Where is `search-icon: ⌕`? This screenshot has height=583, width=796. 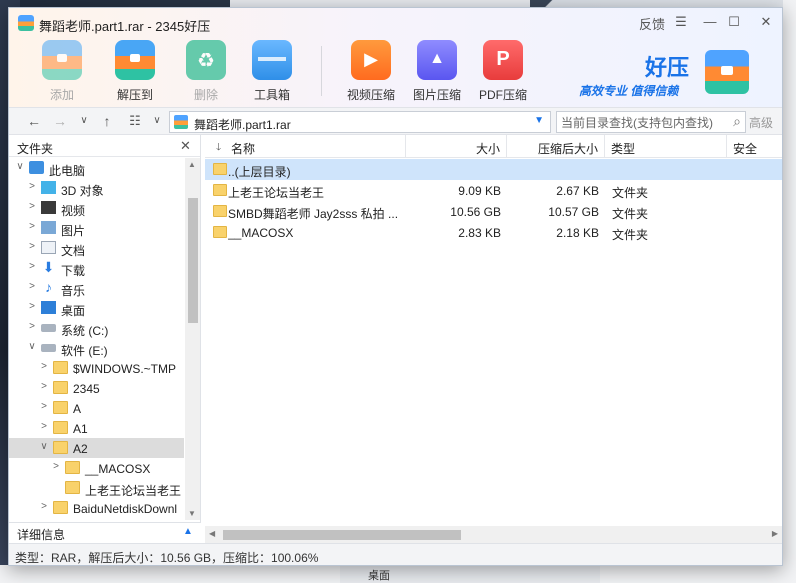 search-icon: ⌕ is located at coordinates (737, 121).